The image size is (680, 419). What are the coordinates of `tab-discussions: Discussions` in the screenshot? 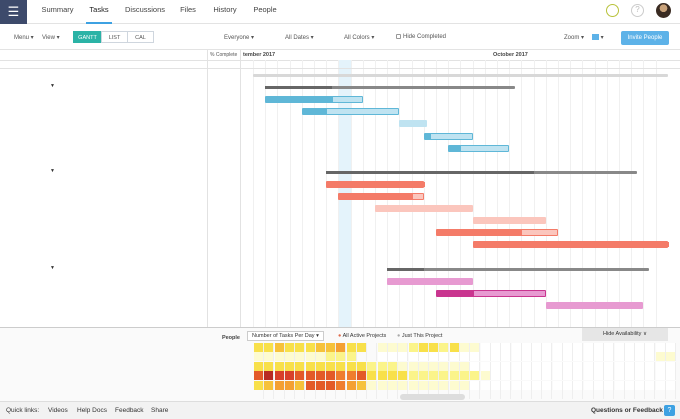 It's located at (145, 12).